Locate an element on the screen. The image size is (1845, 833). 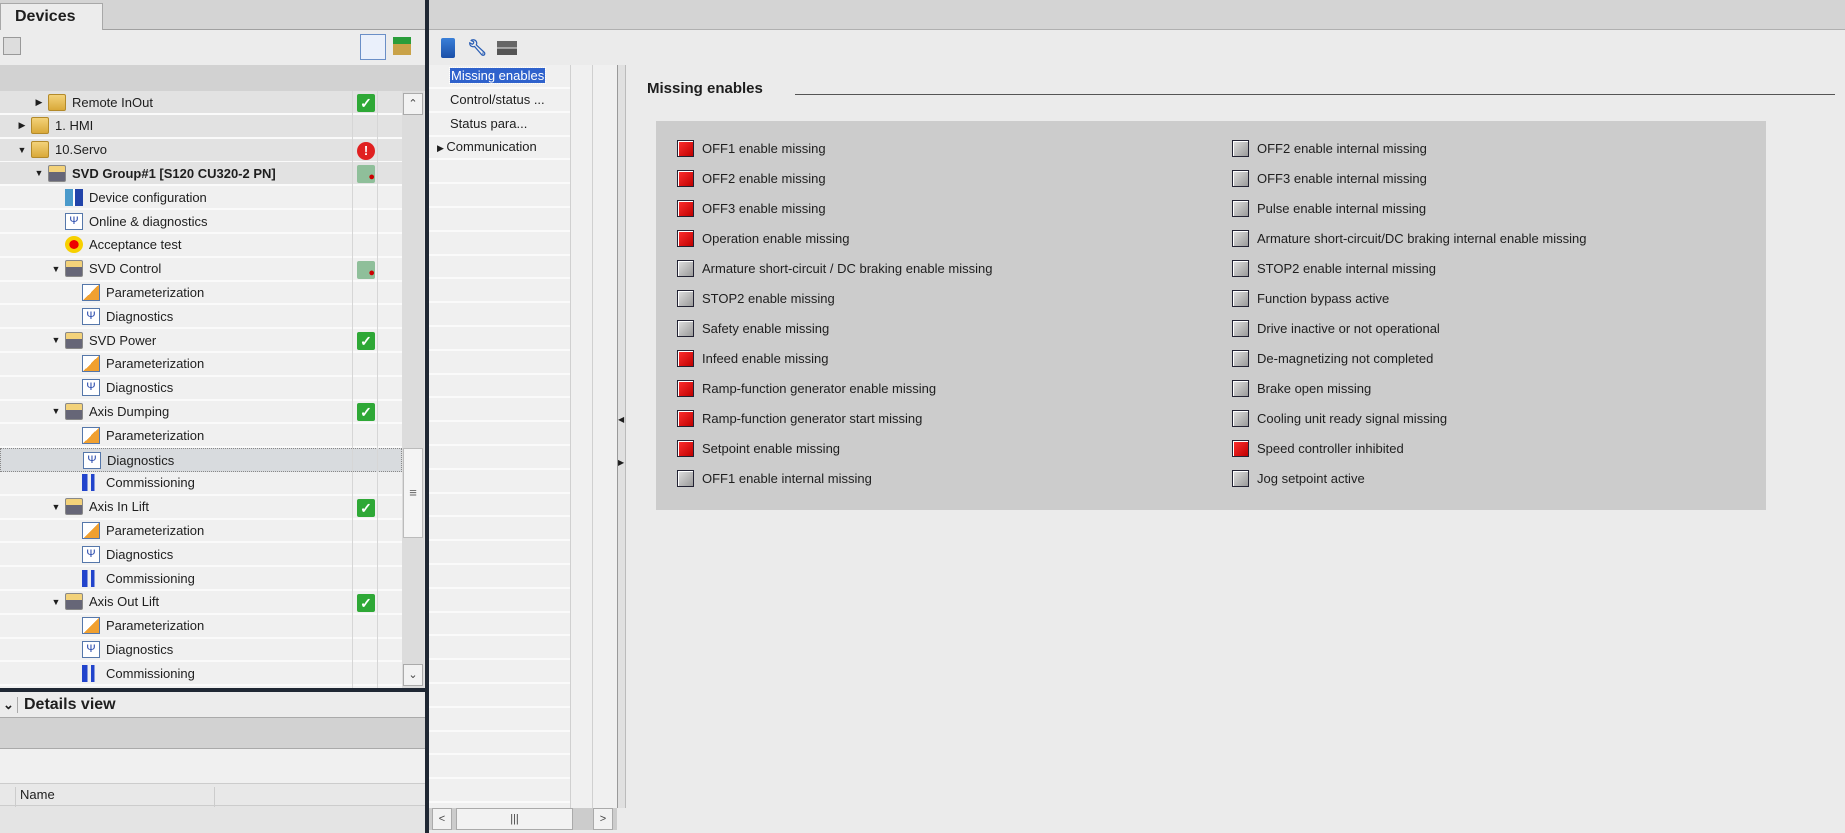
folder-icon is located at coordinates (40, 150).